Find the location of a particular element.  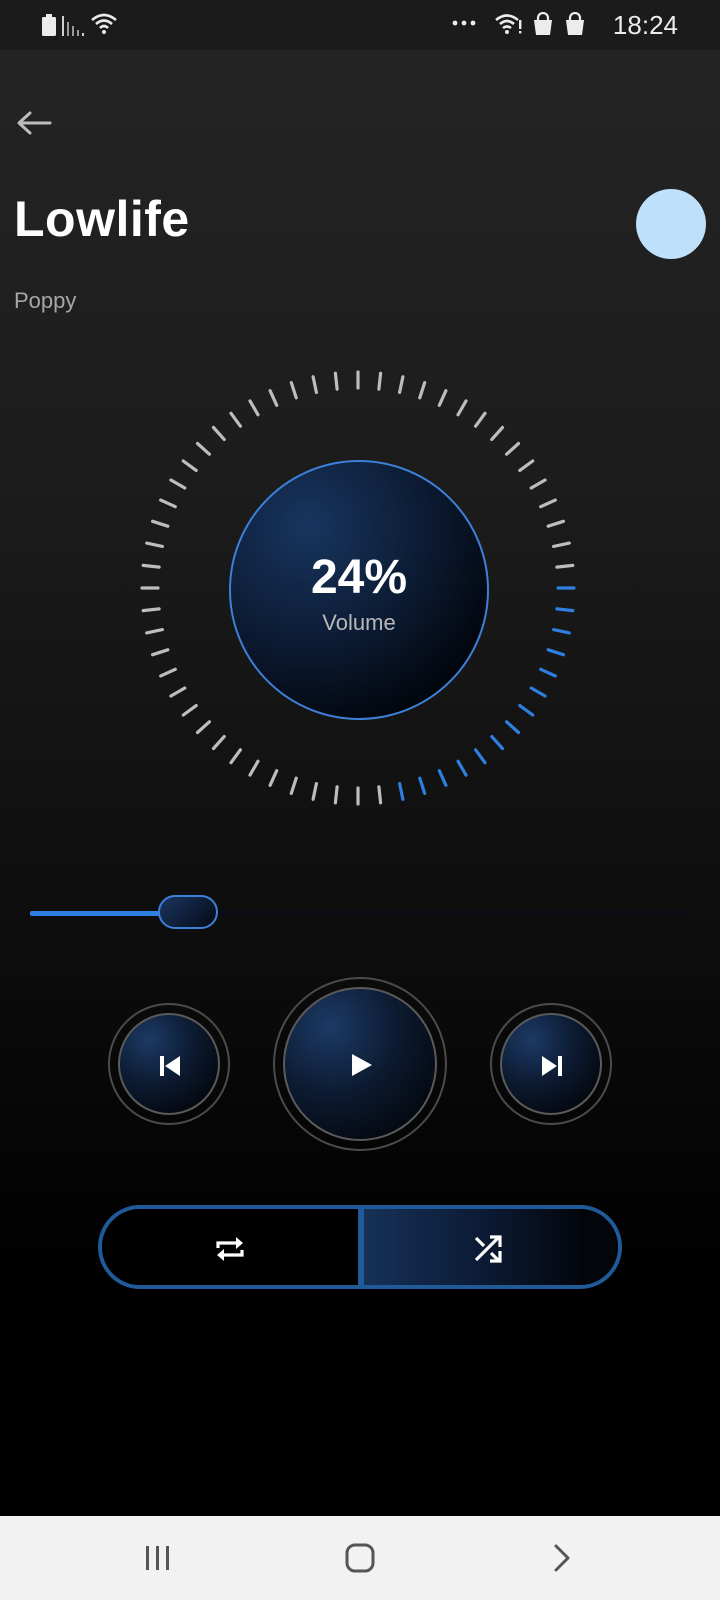

slider-thumb is located at coordinates (188, 912).